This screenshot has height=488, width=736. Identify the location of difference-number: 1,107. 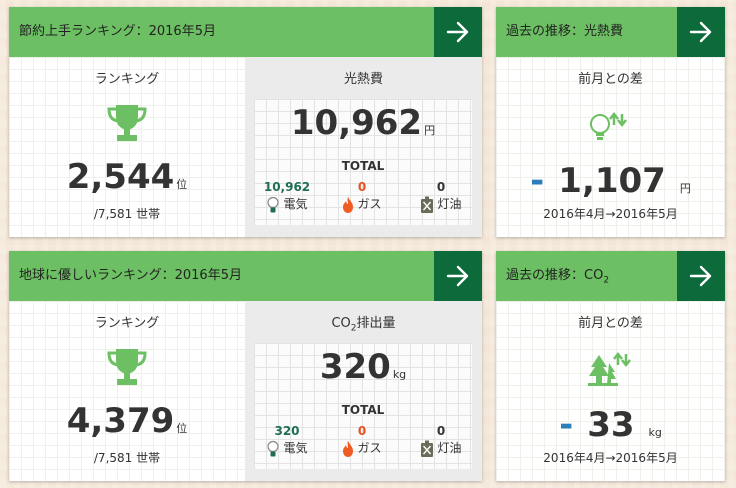
(612, 181).